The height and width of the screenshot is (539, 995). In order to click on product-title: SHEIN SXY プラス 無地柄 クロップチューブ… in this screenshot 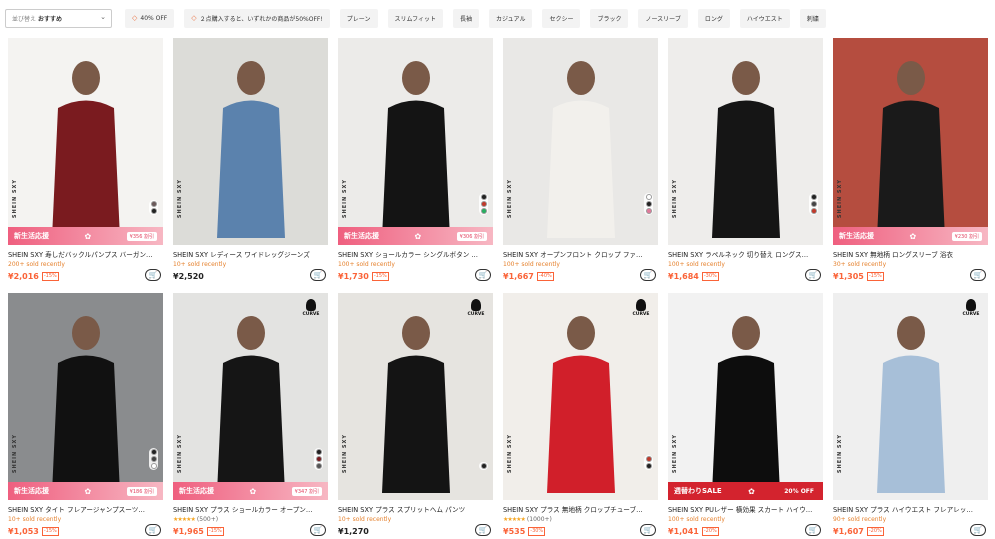, I will do `click(580, 509)`.